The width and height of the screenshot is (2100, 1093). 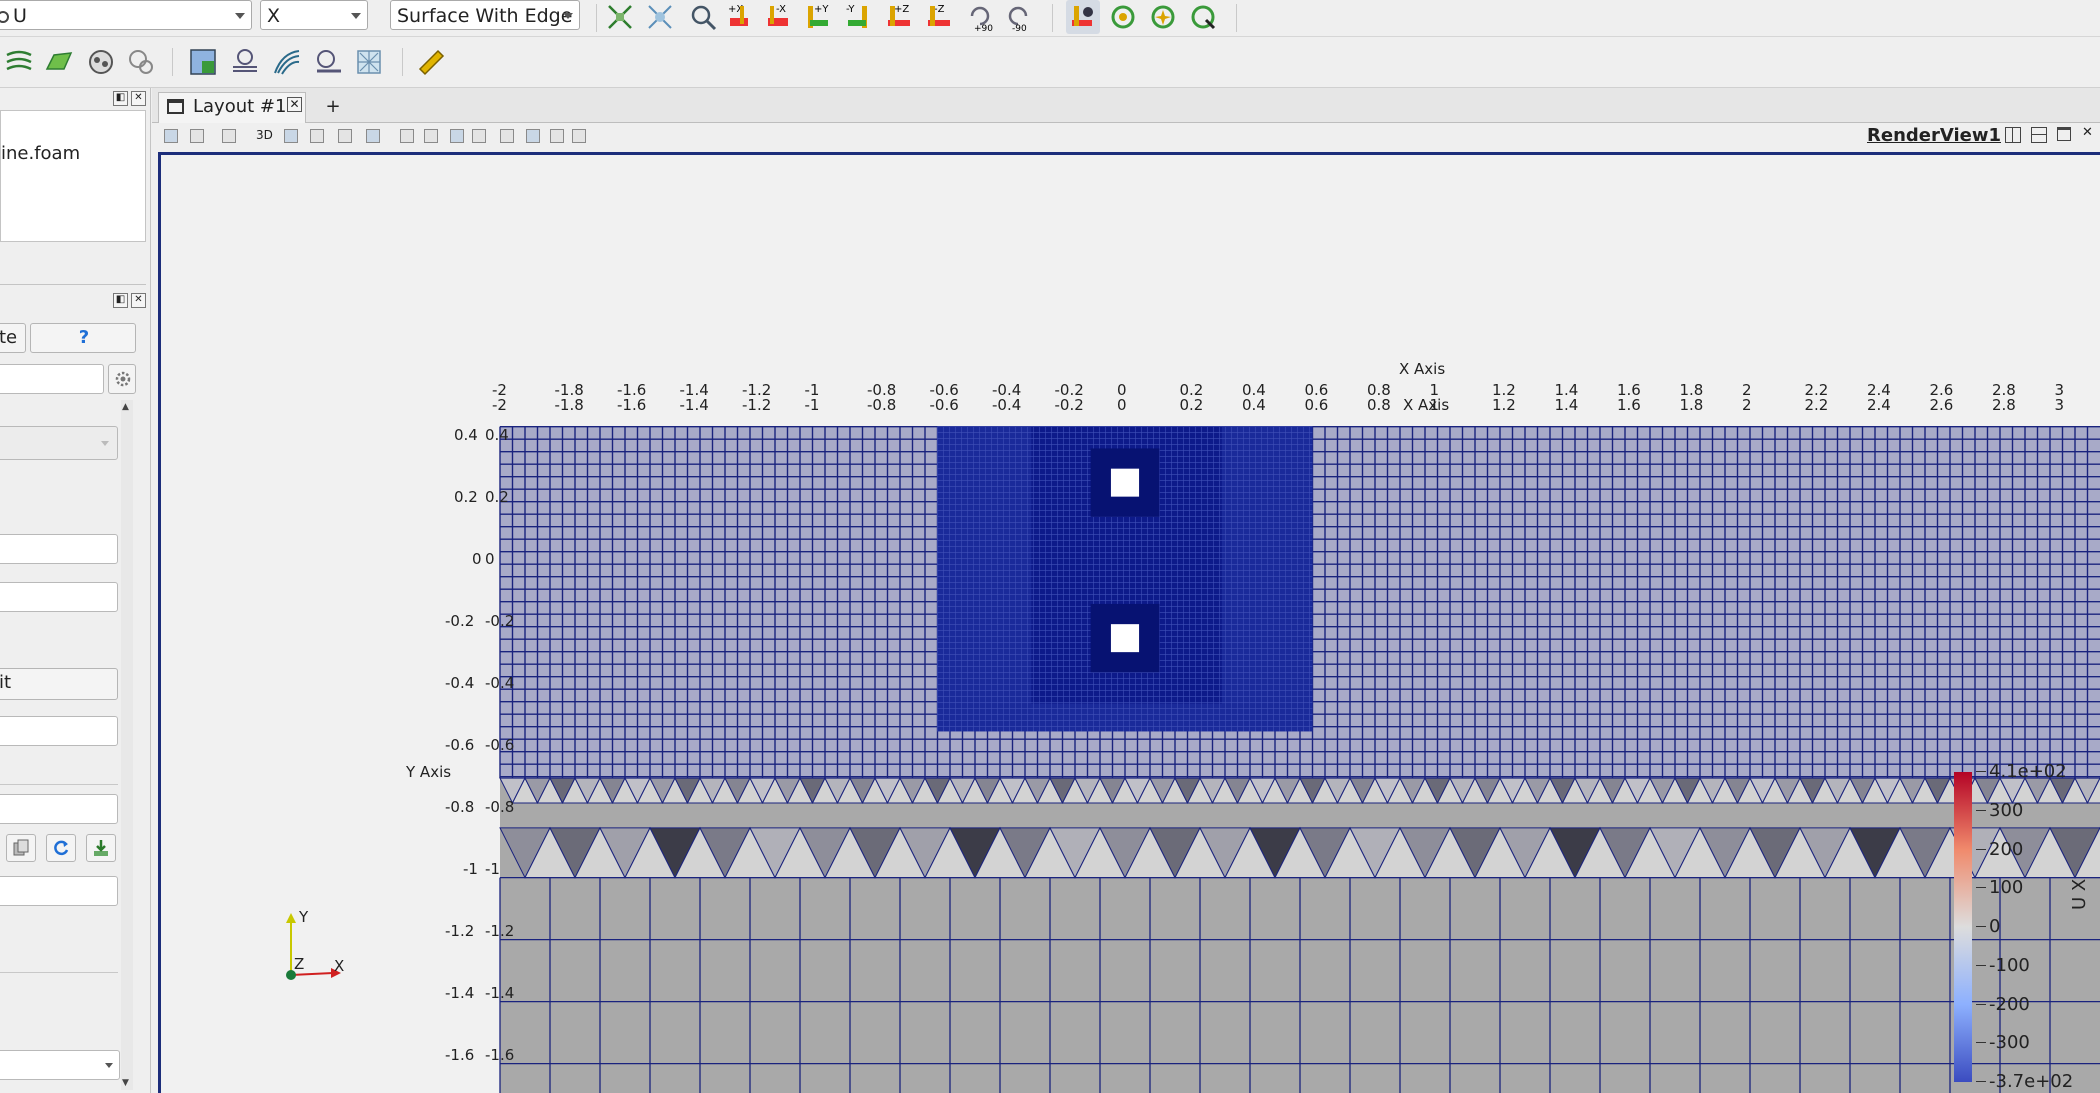 I want to click on apply-button: te, so click(x=13, y=338).